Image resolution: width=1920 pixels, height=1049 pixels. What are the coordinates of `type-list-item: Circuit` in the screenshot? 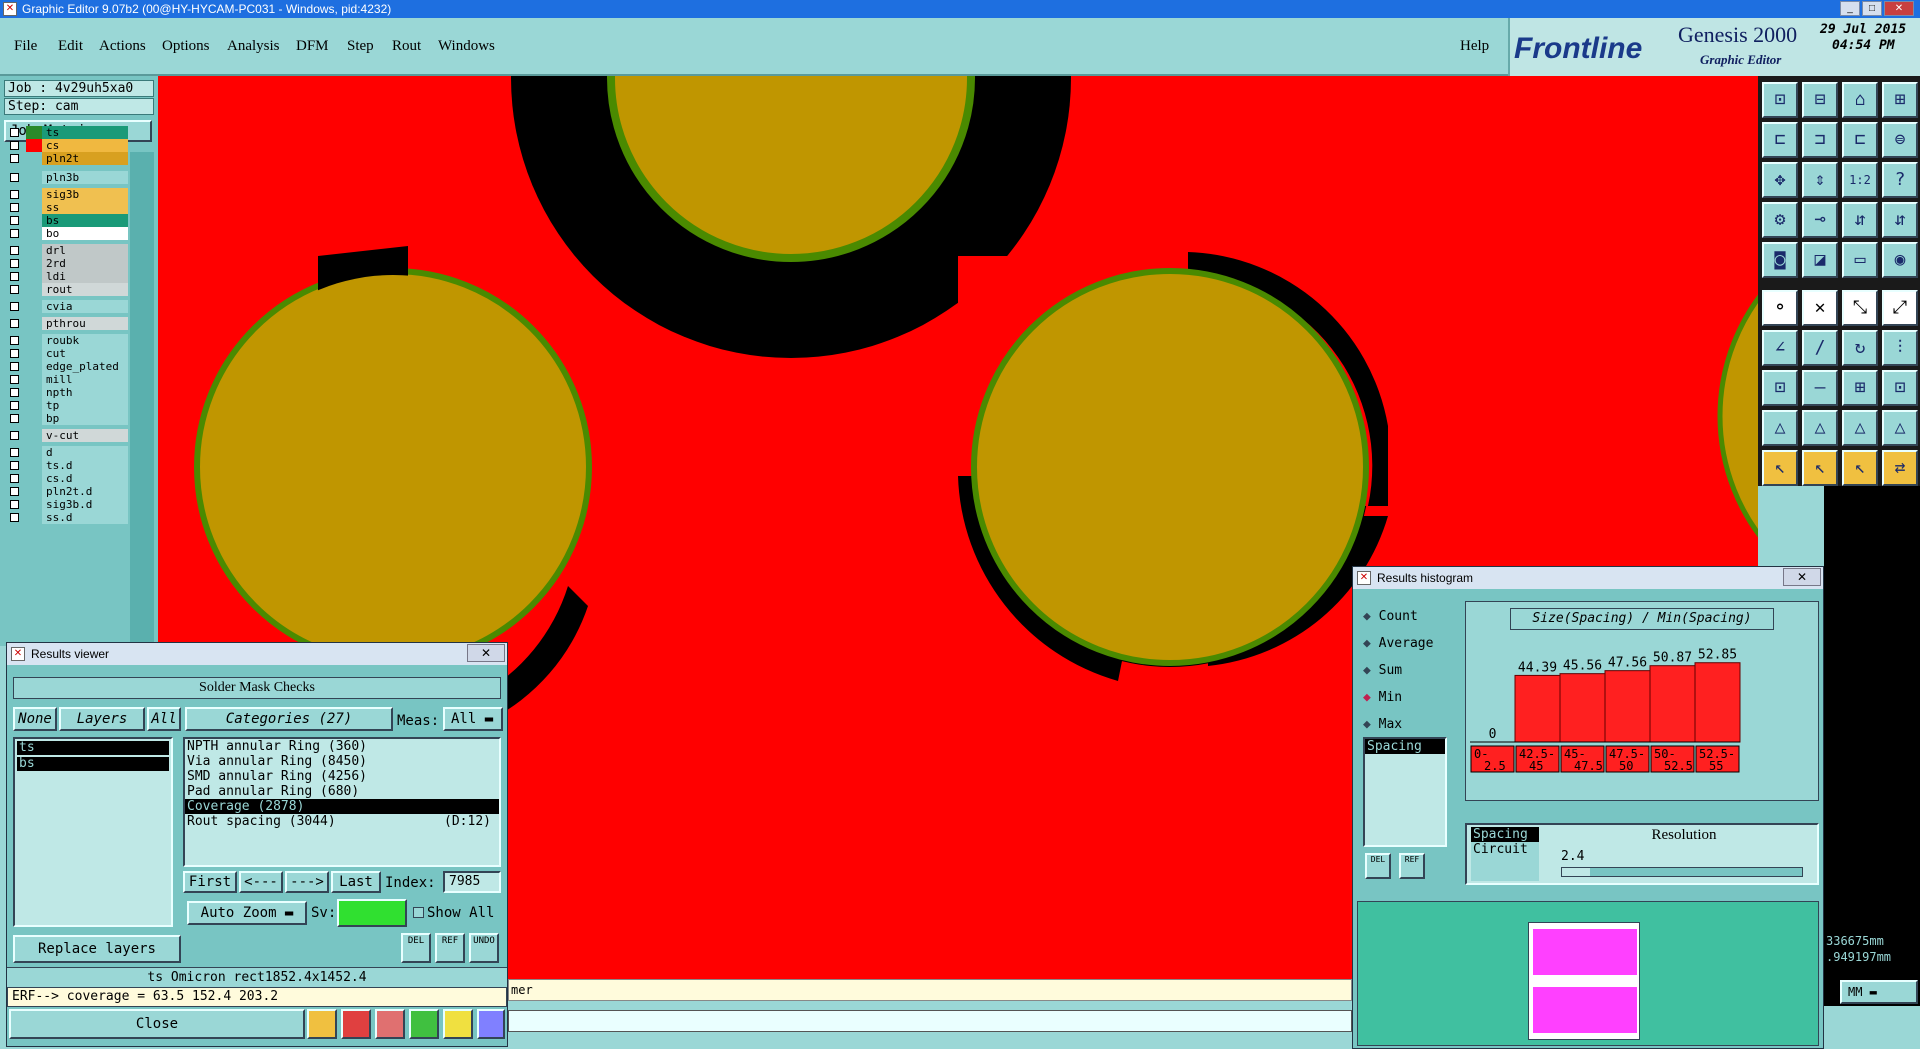 It's located at (1505, 849).